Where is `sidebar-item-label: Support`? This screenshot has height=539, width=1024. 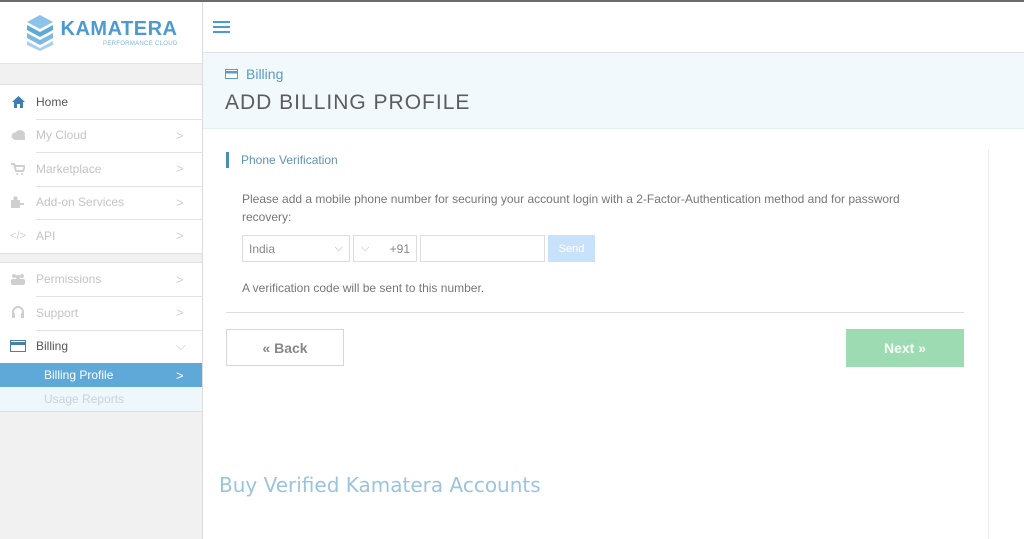 sidebar-item-label: Support is located at coordinates (57, 312).